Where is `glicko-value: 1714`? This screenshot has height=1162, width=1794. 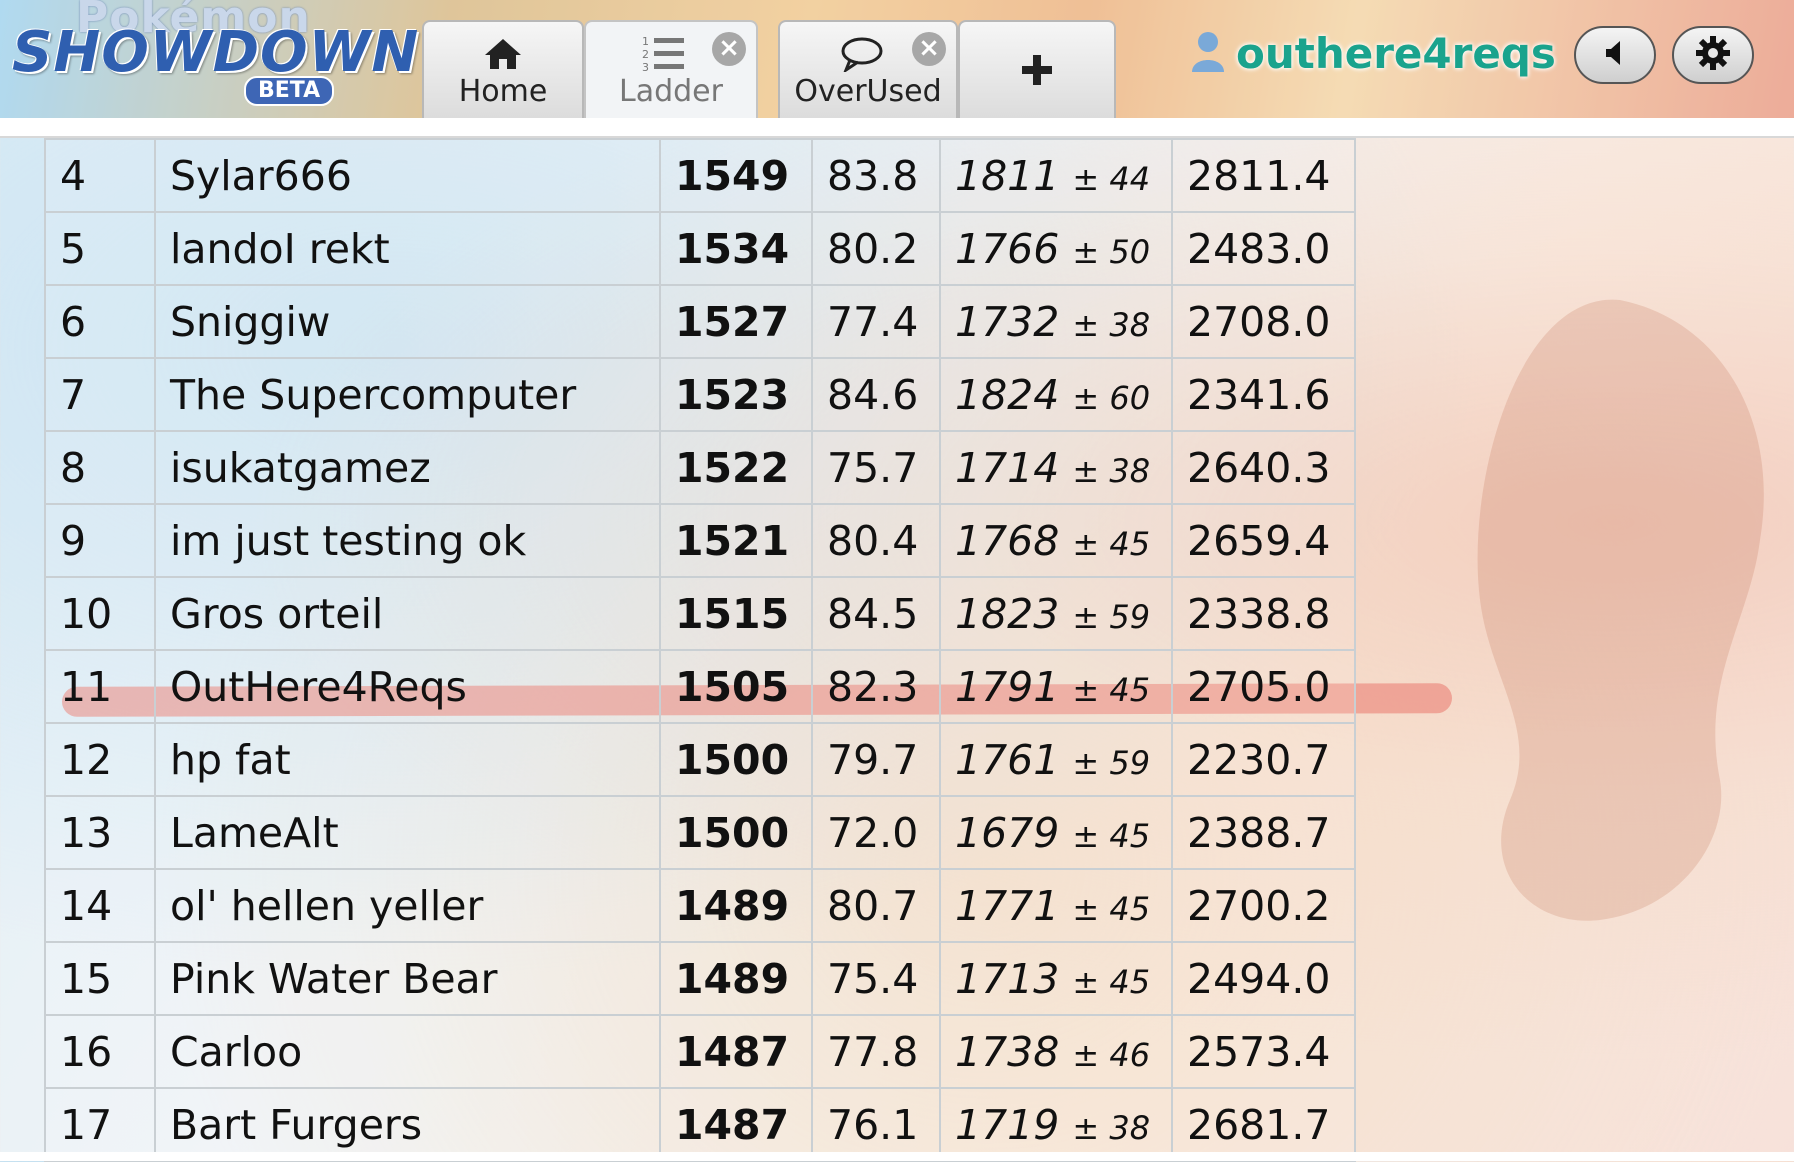 glicko-value: 1714 is located at coordinates (1007, 467).